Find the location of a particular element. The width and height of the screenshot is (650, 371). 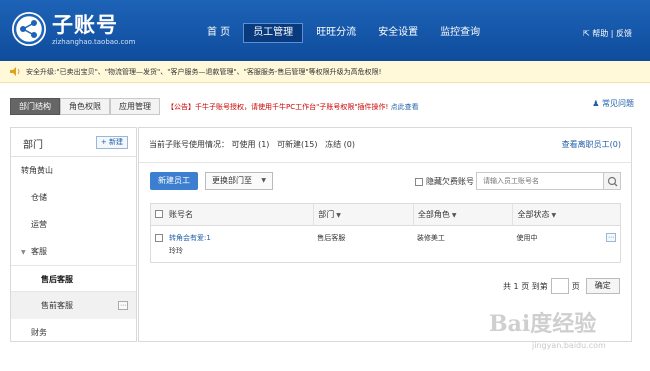

department-panel: 部门 + 新建 转角黄山 仓储 运营 ▼ 客服 售后客服 售前客服 ⋯ 财务 is located at coordinates (73, 234).